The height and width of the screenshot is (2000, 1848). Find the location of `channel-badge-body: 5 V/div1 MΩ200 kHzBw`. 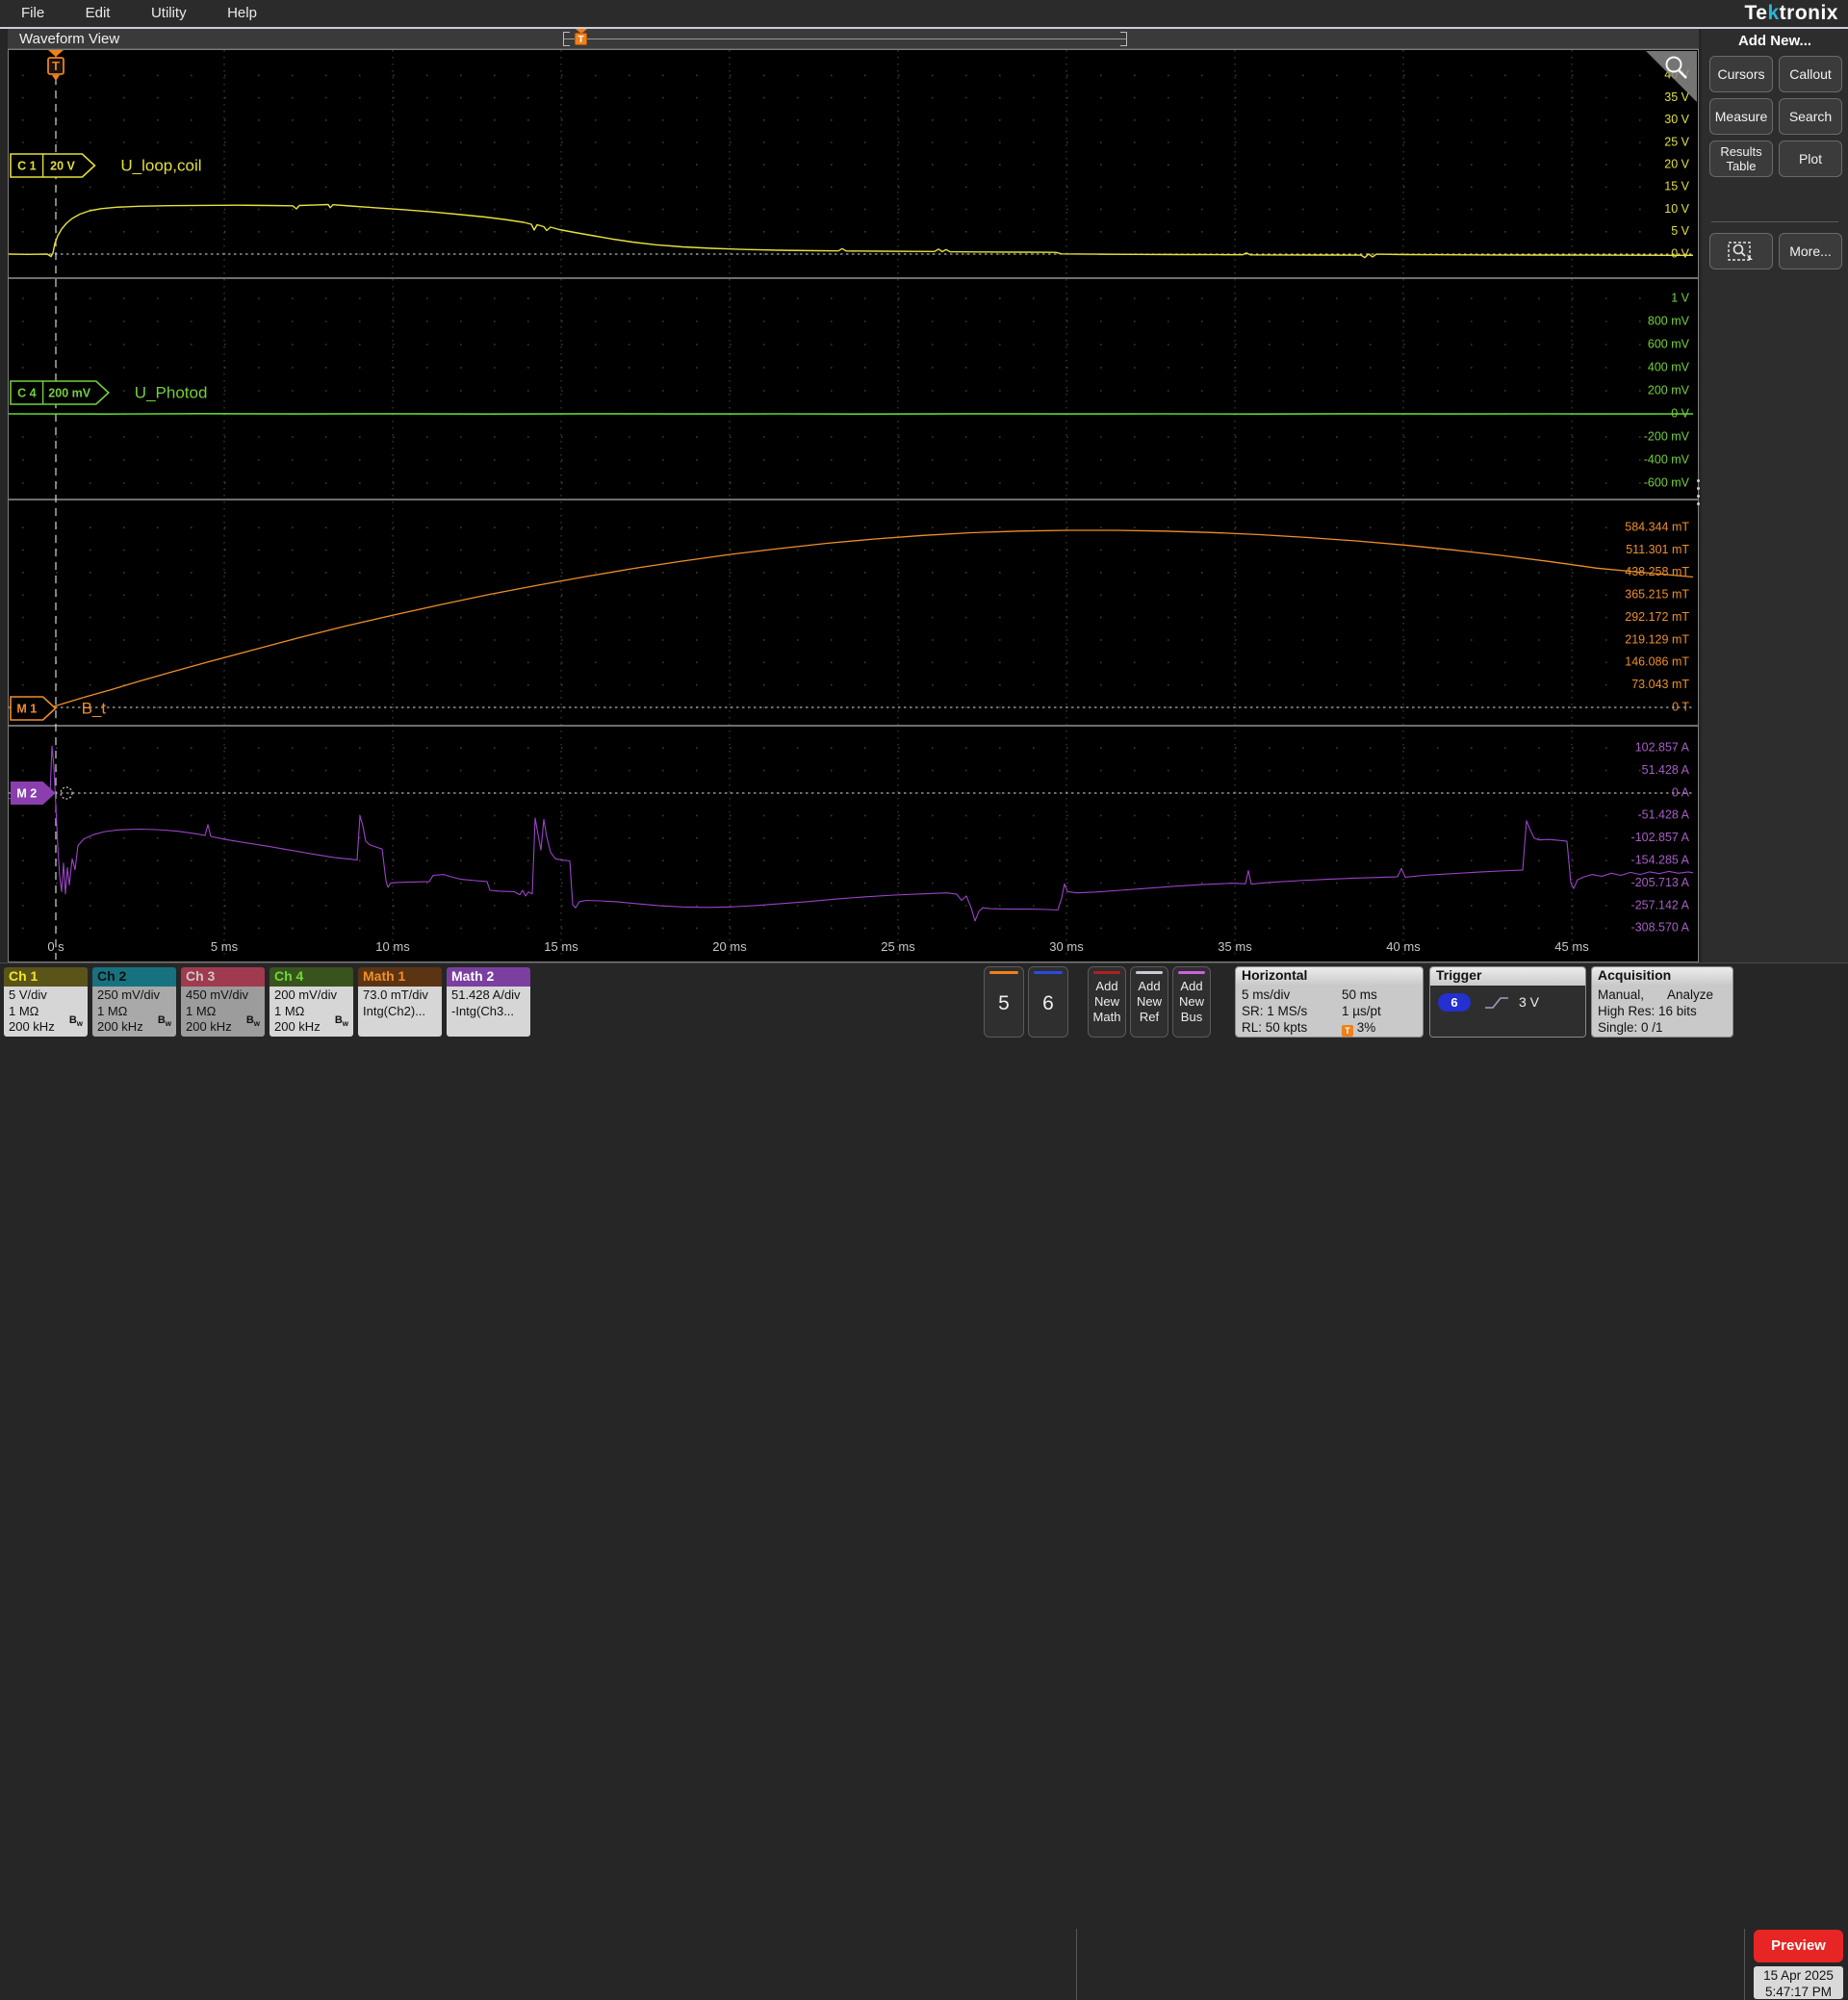

channel-badge-body: 5 V/div1 MΩ200 kHzBw is located at coordinates (46, 1012).